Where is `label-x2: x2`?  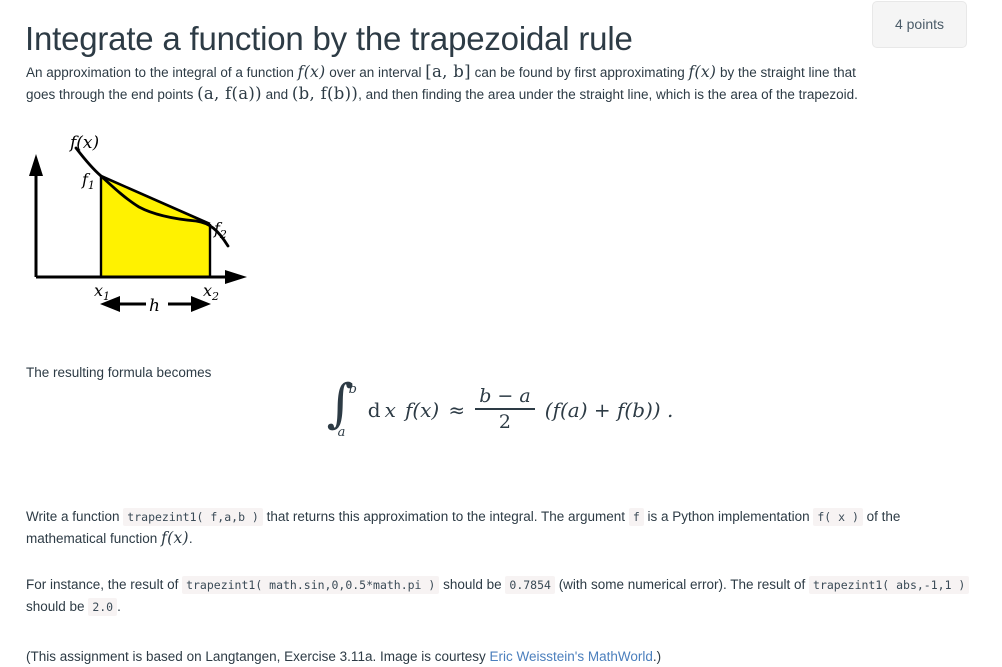 label-x2: x2 is located at coordinates (211, 292).